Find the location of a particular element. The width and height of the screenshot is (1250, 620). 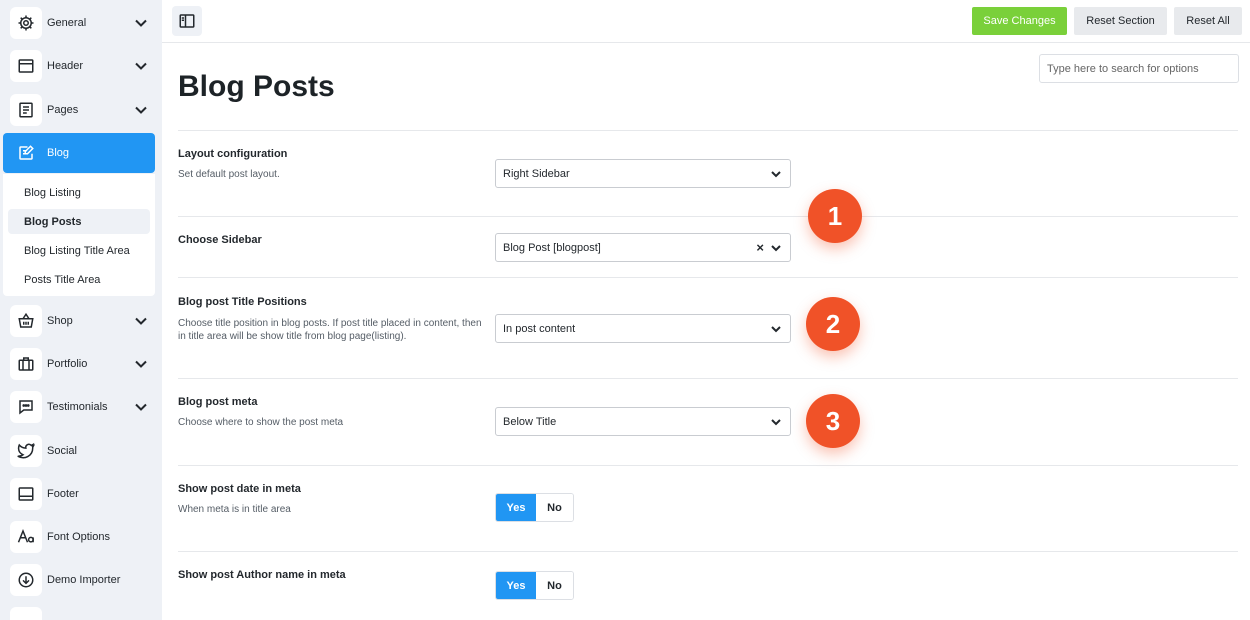

briefcase-icon is located at coordinates (26, 364).